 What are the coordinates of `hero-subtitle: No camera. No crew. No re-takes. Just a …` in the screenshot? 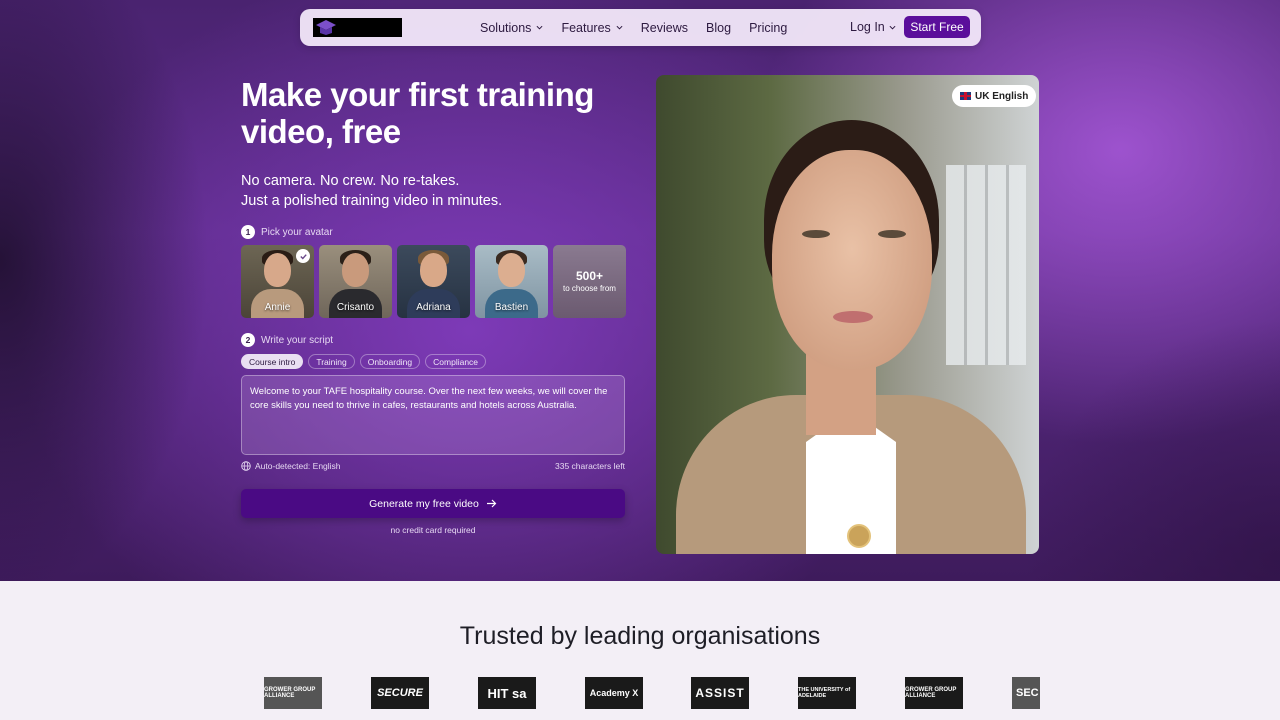 It's located at (371, 191).